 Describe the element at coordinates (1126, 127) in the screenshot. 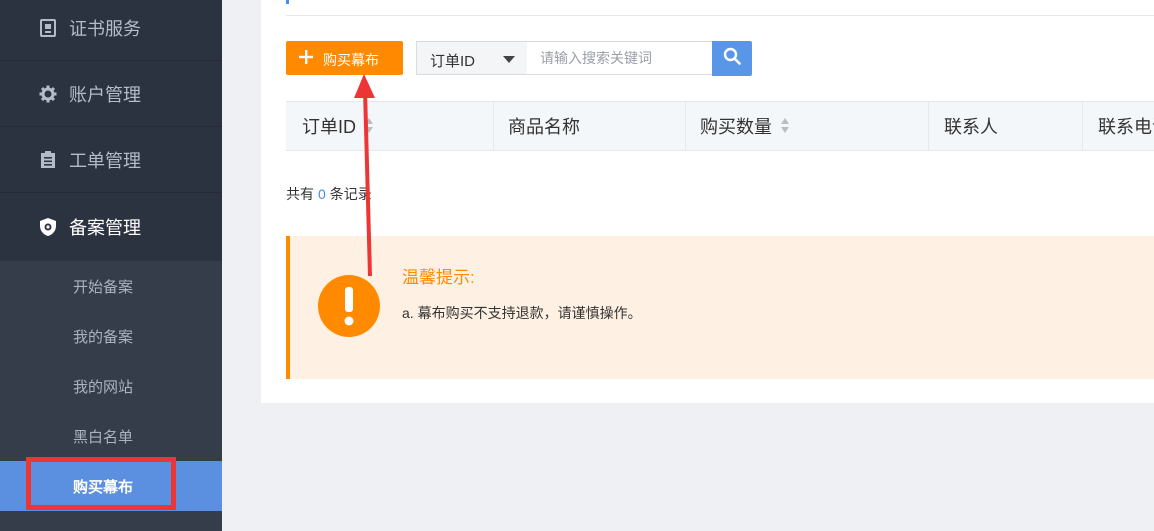

I see `column-header-label: 联系电话` at that location.